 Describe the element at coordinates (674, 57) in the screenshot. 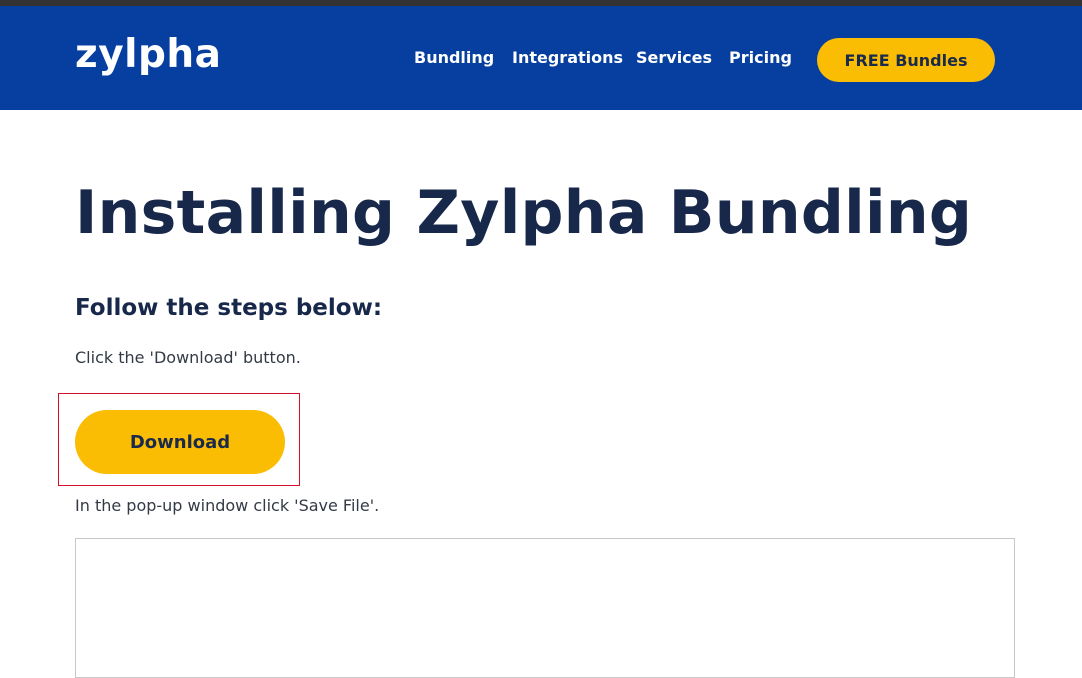

I see `nav-link-services: Services` at that location.